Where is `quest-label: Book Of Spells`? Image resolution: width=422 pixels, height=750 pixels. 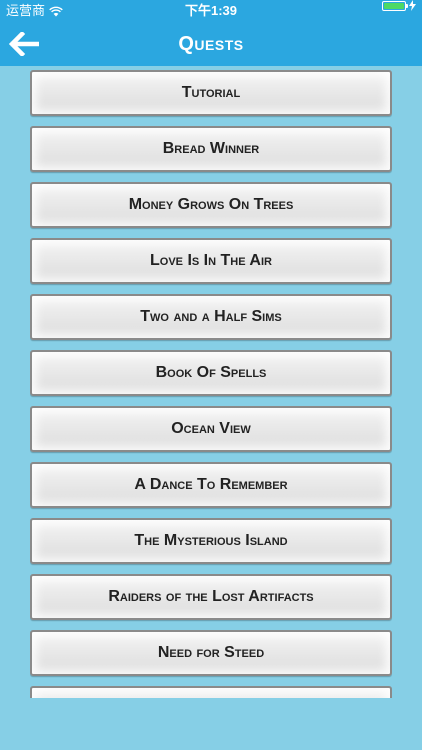
quest-label: Book Of Spells is located at coordinates (211, 372).